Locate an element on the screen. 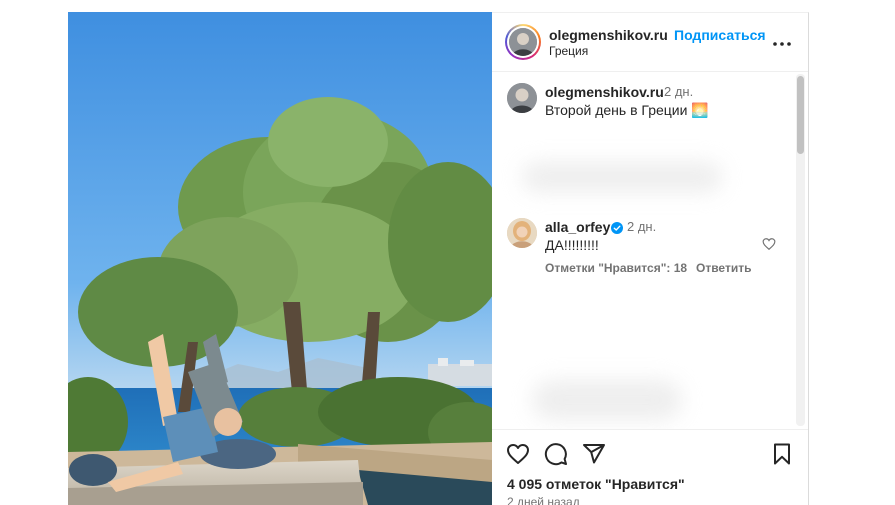 The height and width of the screenshot is (505, 895). post-header: olegmenshikov.ru Подписаться Греция is located at coordinates (650, 42).